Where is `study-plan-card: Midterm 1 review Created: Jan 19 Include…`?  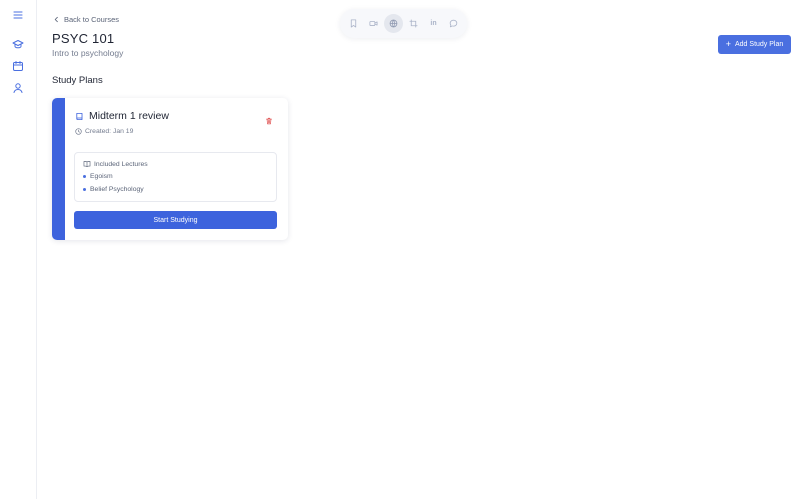
study-plan-card: Midterm 1 review Created: Jan 19 Include… is located at coordinates (170, 169).